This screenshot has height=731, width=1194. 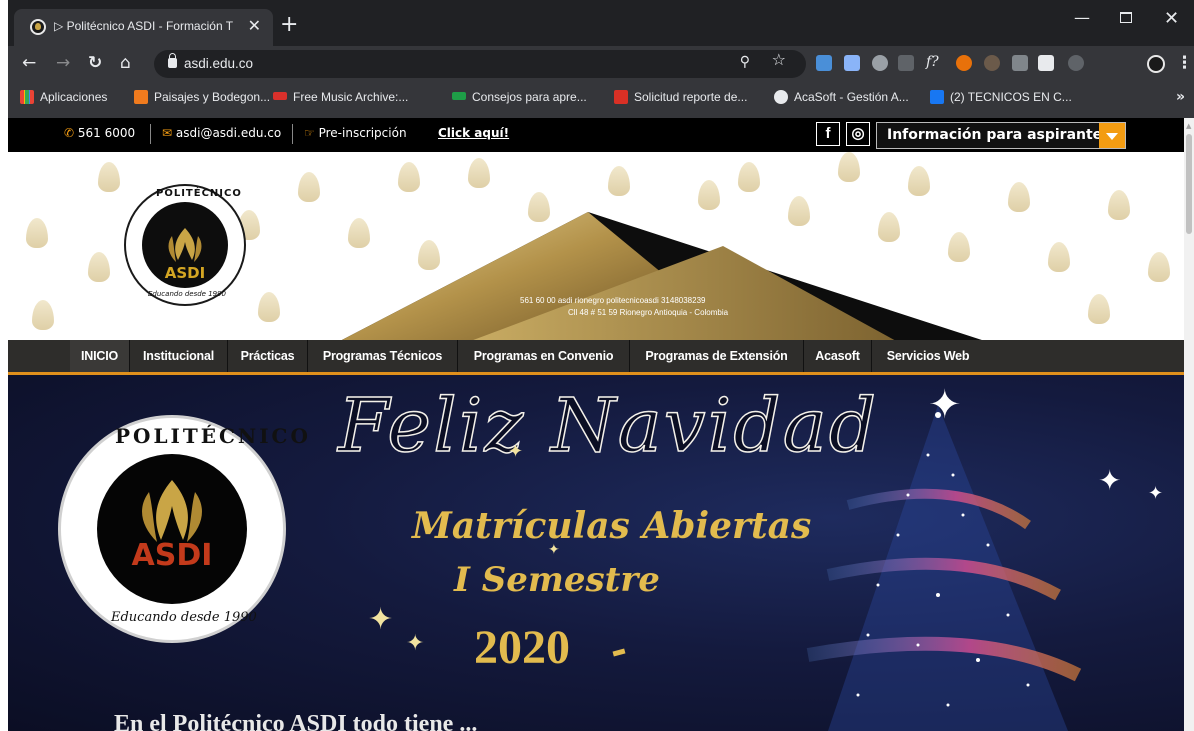 What do you see at coordinates (779, 60) in the screenshot?
I see `bookmark-star-icon: ☆` at bounding box center [779, 60].